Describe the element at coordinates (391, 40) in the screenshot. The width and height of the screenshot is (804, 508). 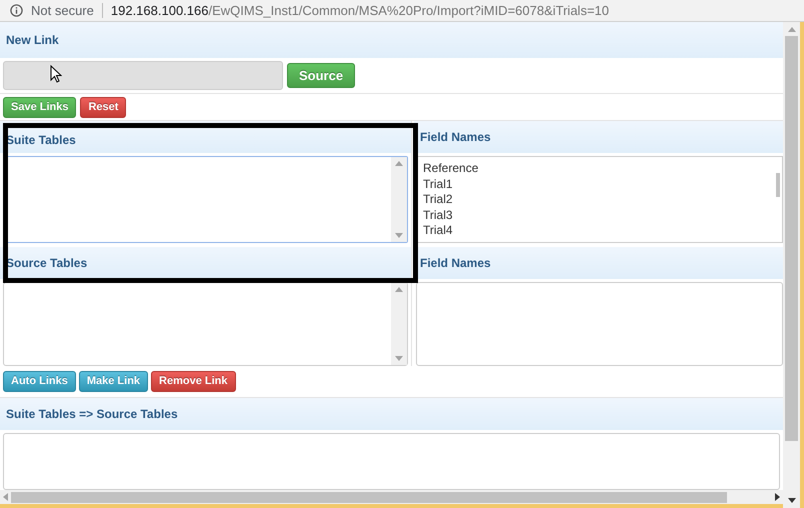
I see `section-header: New Link` at that location.